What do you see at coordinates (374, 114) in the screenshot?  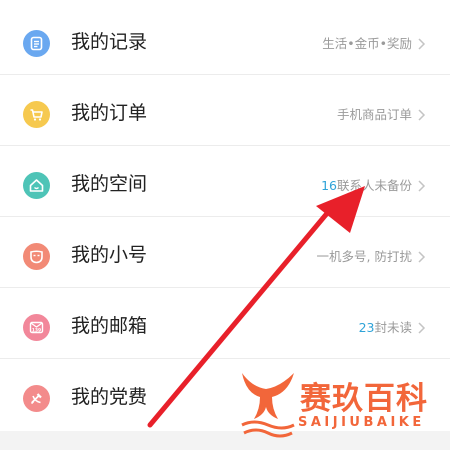 I see `detail-text: 手机商品订单` at bounding box center [374, 114].